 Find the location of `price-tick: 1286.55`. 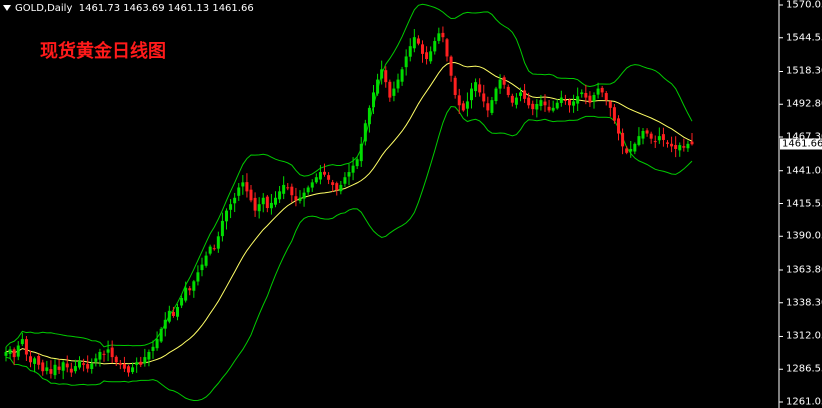

price-tick: 1286.55 is located at coordinates (804, 369).